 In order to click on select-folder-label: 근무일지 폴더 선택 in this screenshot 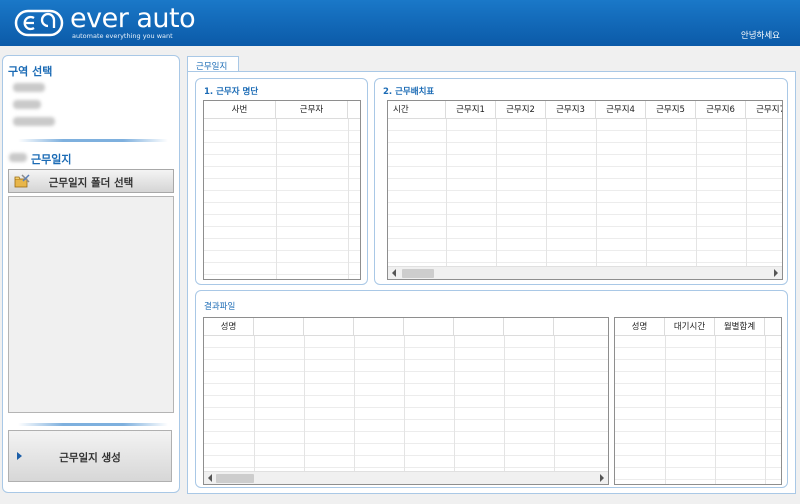, I will do `click(91, 183)`.